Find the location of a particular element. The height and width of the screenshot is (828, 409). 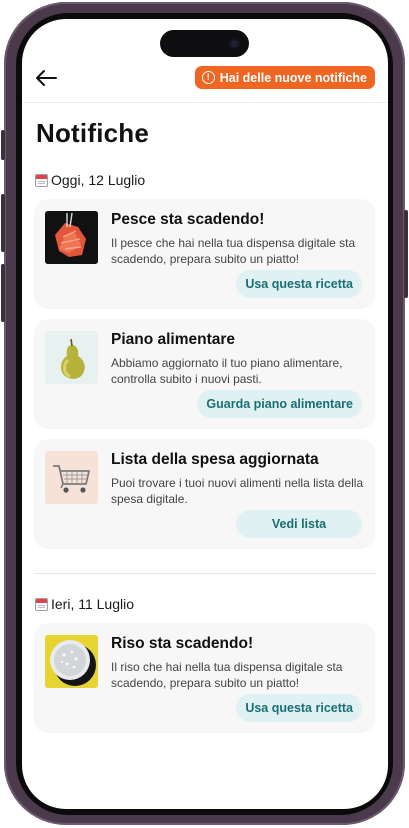

new-notifications-label: Hai delle nuove notifiche is located at coordinates (293, 77).